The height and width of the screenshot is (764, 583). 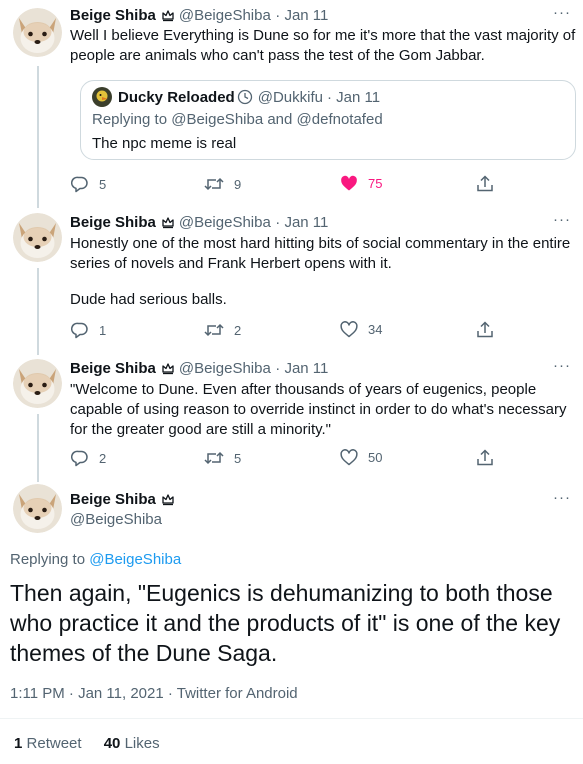 I want to click on retweet-stat-label: Retweet, so click(x=54, y=743).